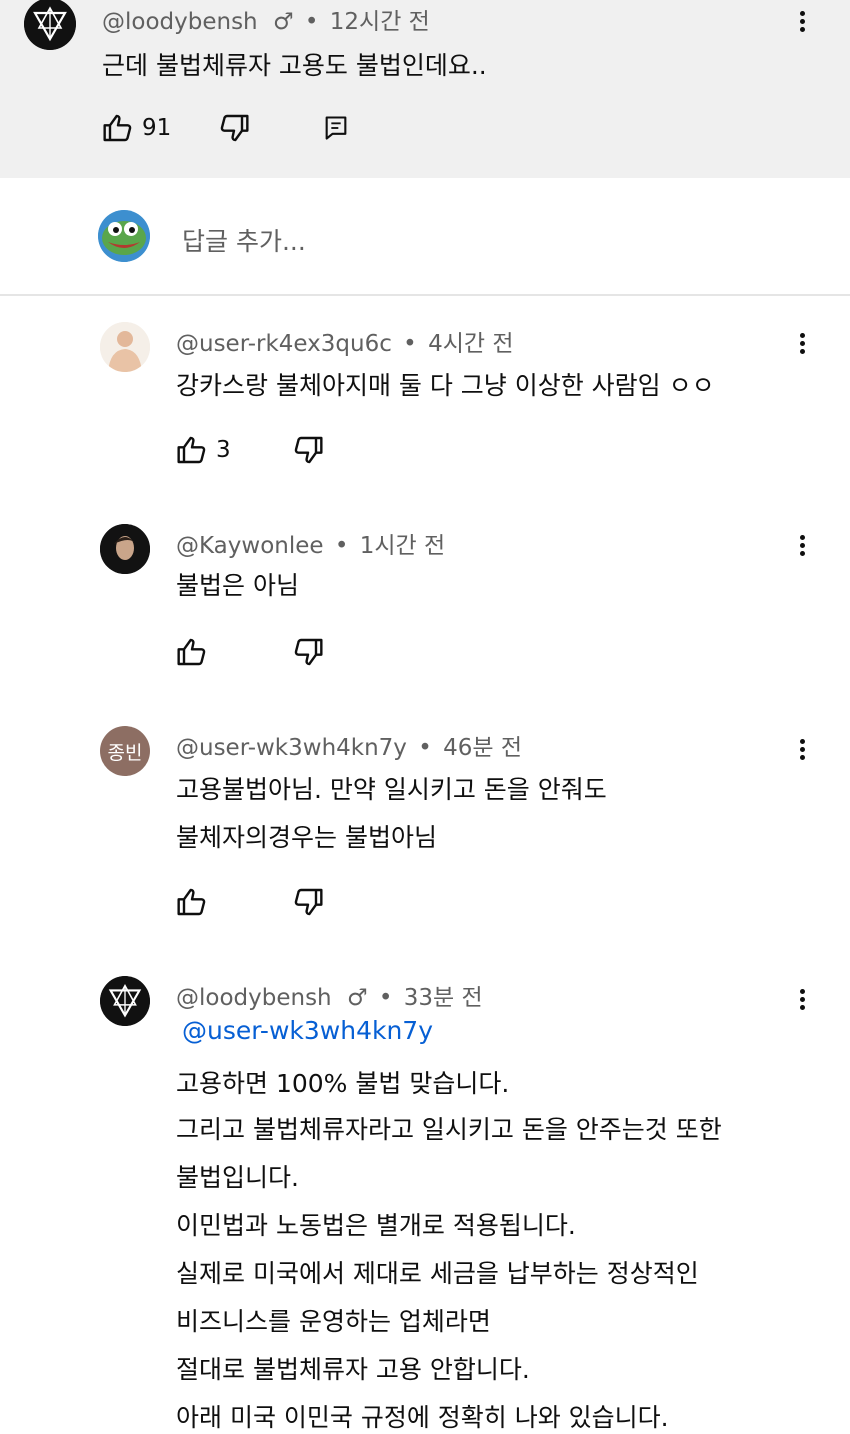 This screenshot has width=850, height=1434. What do you see at coordinates (437, 1273) in the screenshot?
I see `comment-text-line: 실제로 미국에서 제대로 세금을 납부하는 정상적인` at bounding box center [437, 1273].